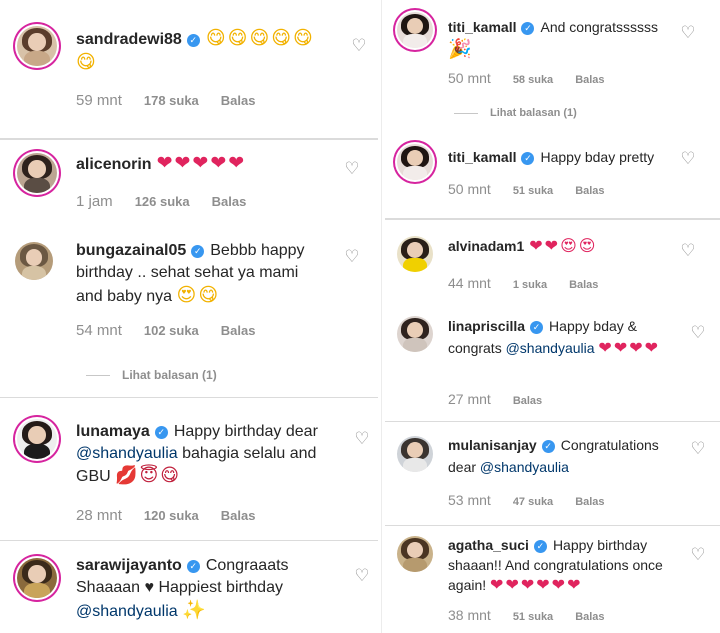  I want to click on emoji: ❤❤❤❤, so click(629, 347).